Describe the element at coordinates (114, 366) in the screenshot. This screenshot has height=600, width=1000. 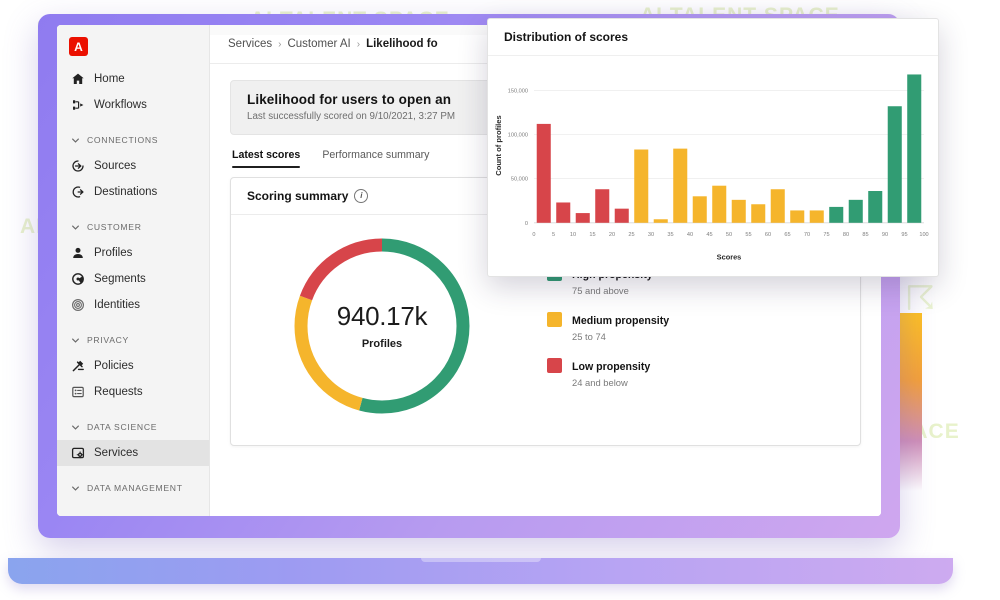
I see `sidebar-item-label: Policies` at that location.